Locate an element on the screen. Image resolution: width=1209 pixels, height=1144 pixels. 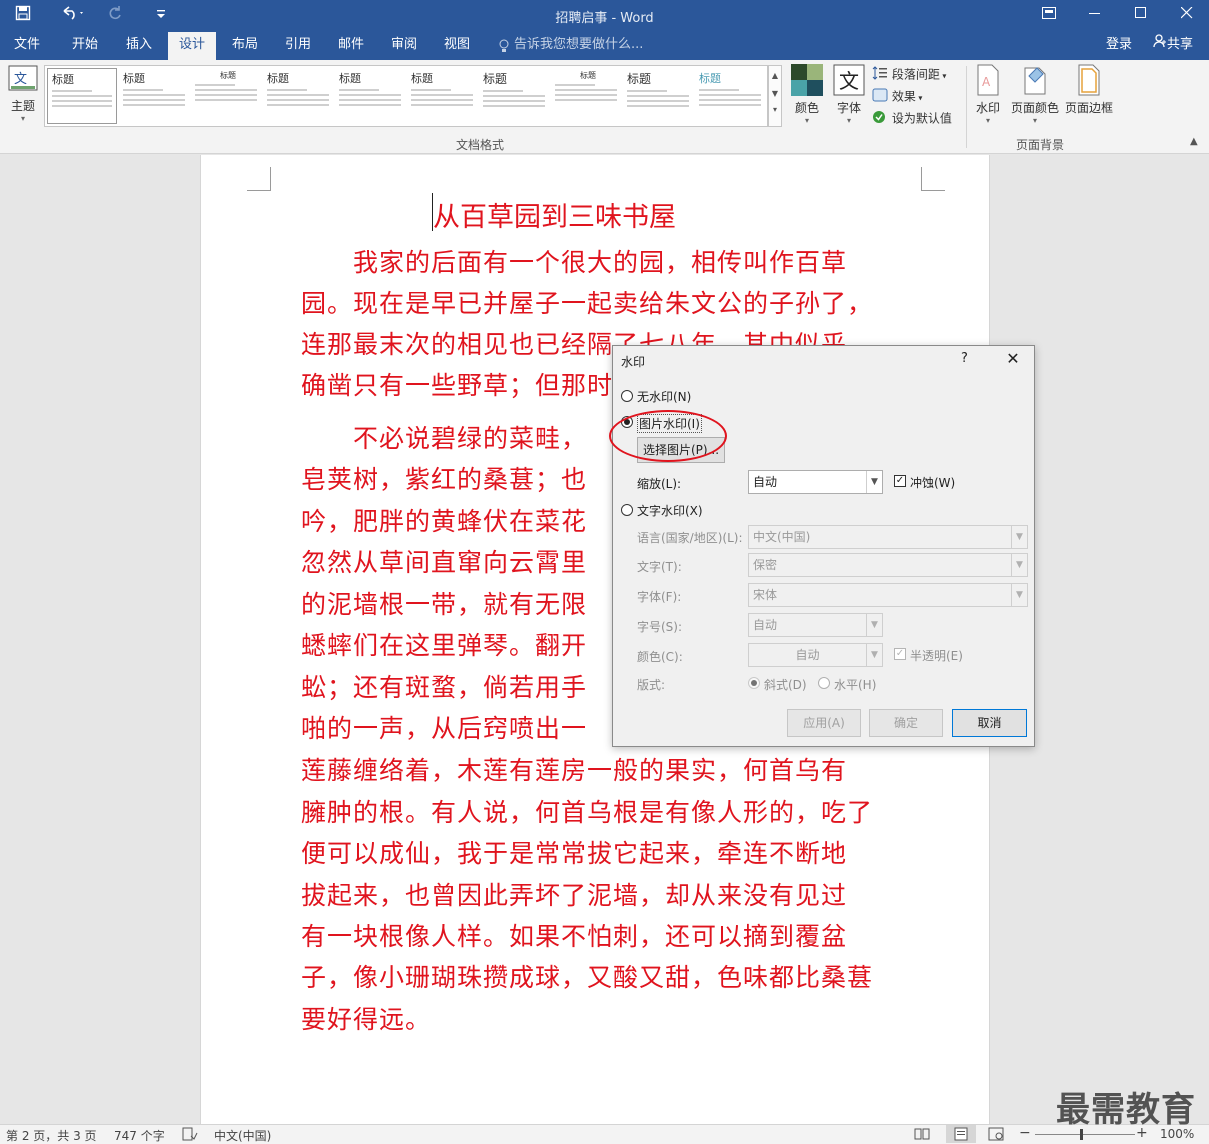
text-watermark-label: 文字水印(X) is located at coordinates (670, 510).